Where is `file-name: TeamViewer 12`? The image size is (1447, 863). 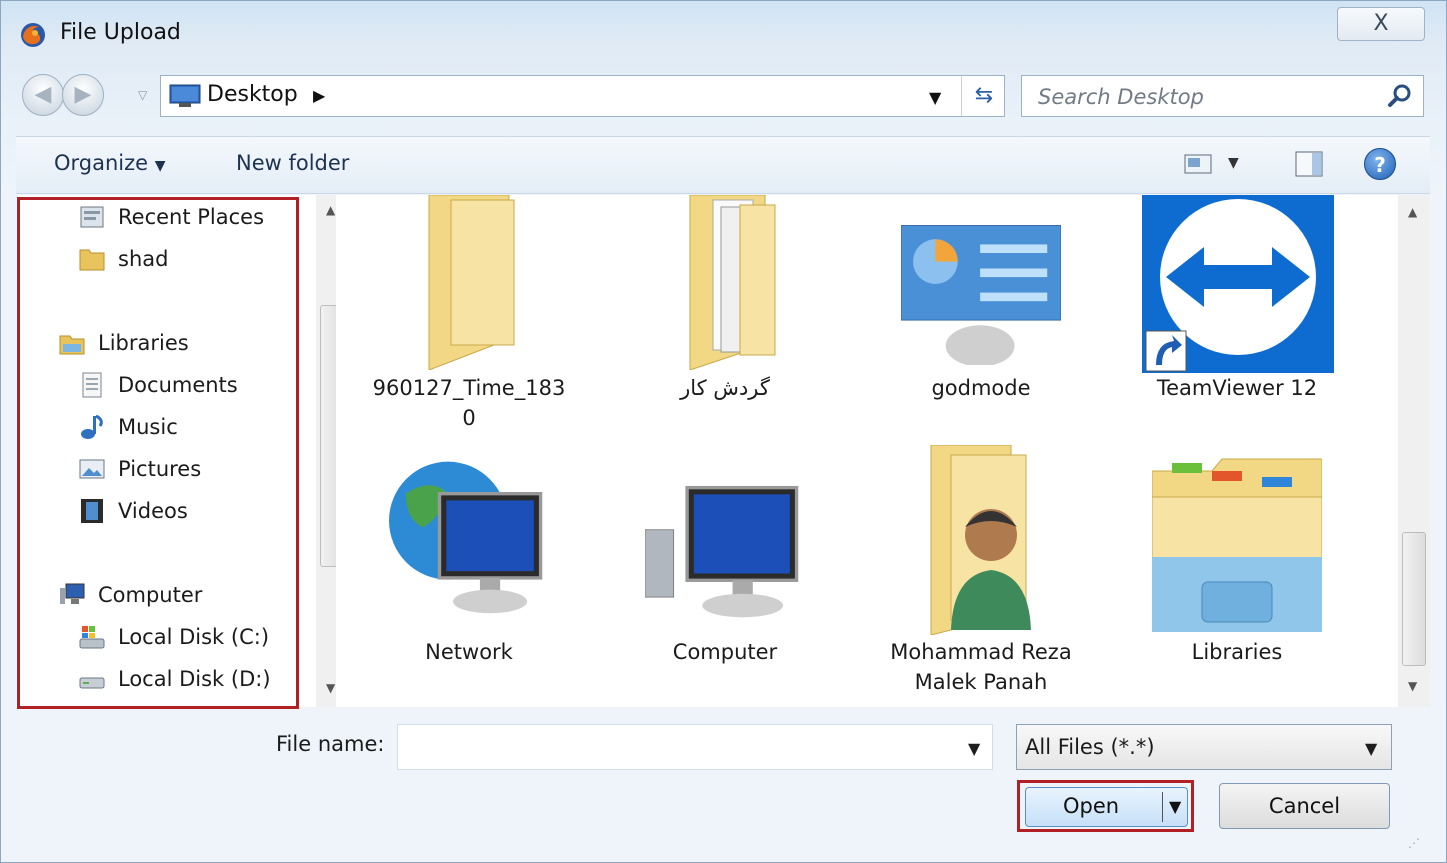 file-name: TeamViewer 12 is located at coordinates (1237, 388).